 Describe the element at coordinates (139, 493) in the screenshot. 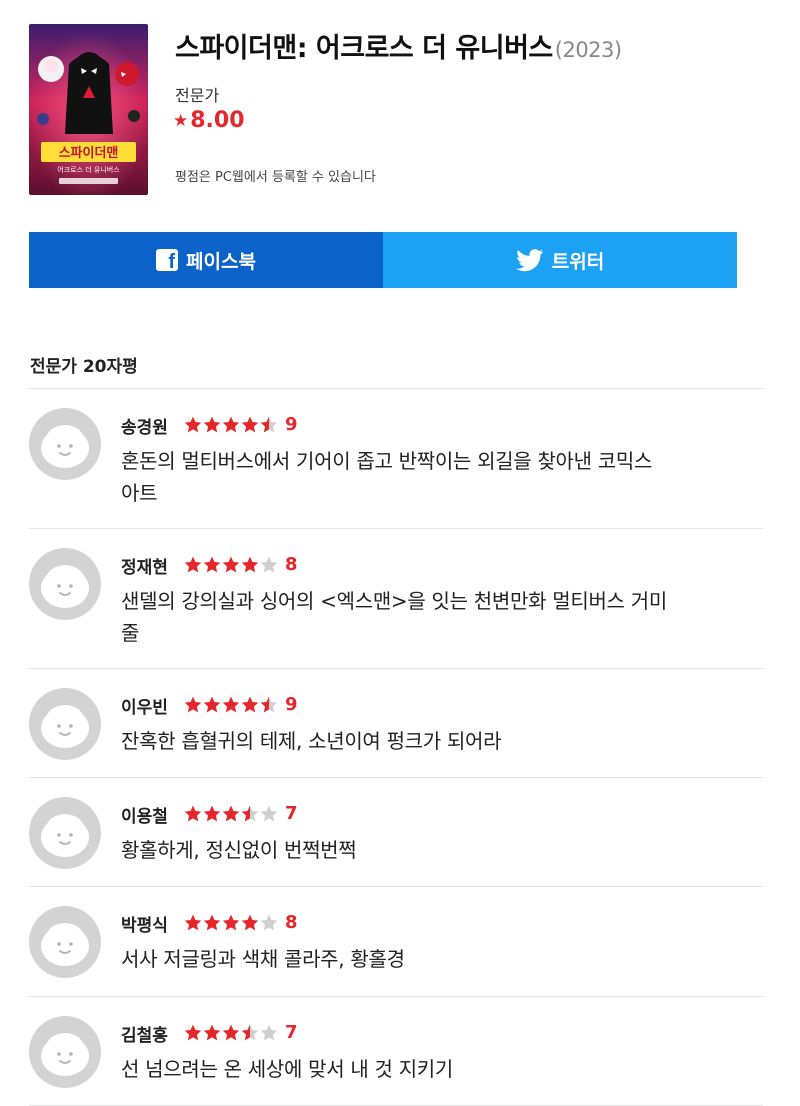

I see `review-text-line: 아트` at that location.